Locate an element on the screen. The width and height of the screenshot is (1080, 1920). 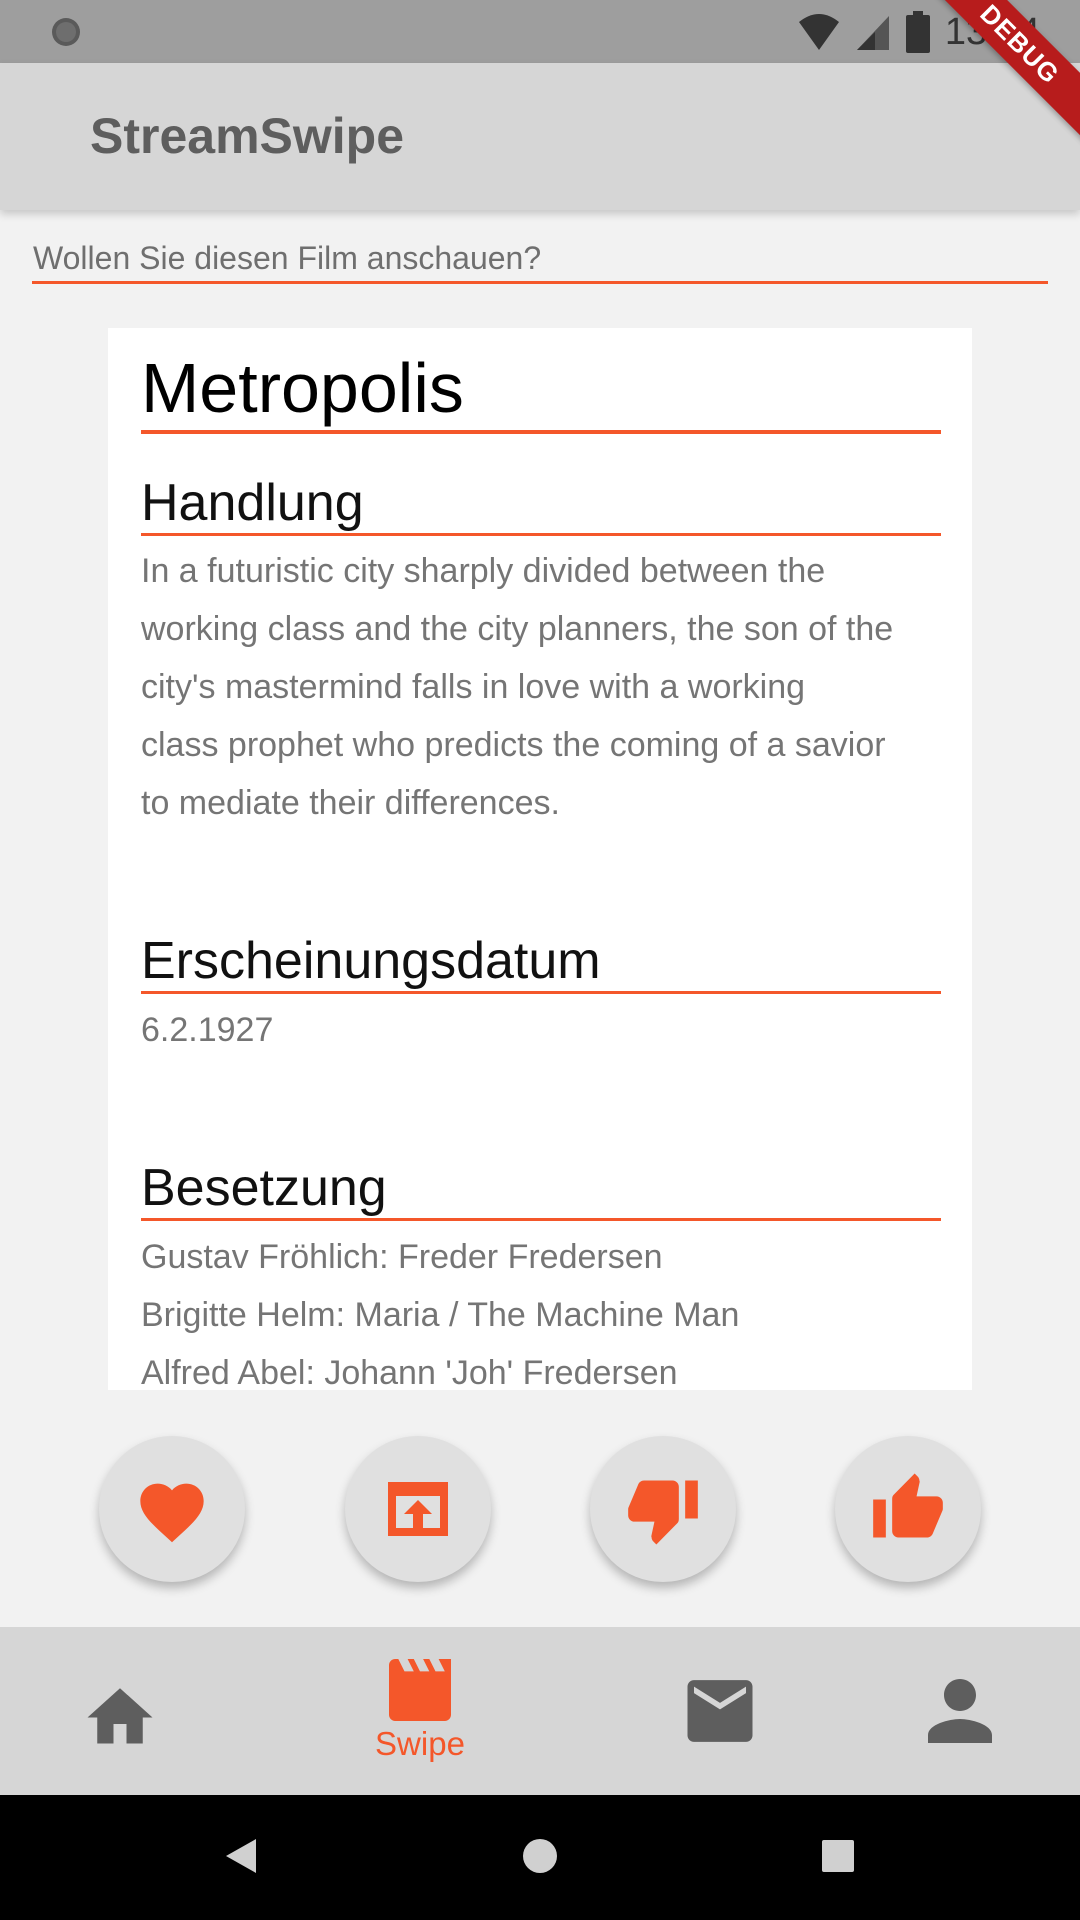
mail-icon is located at coordinates (720, 1711).